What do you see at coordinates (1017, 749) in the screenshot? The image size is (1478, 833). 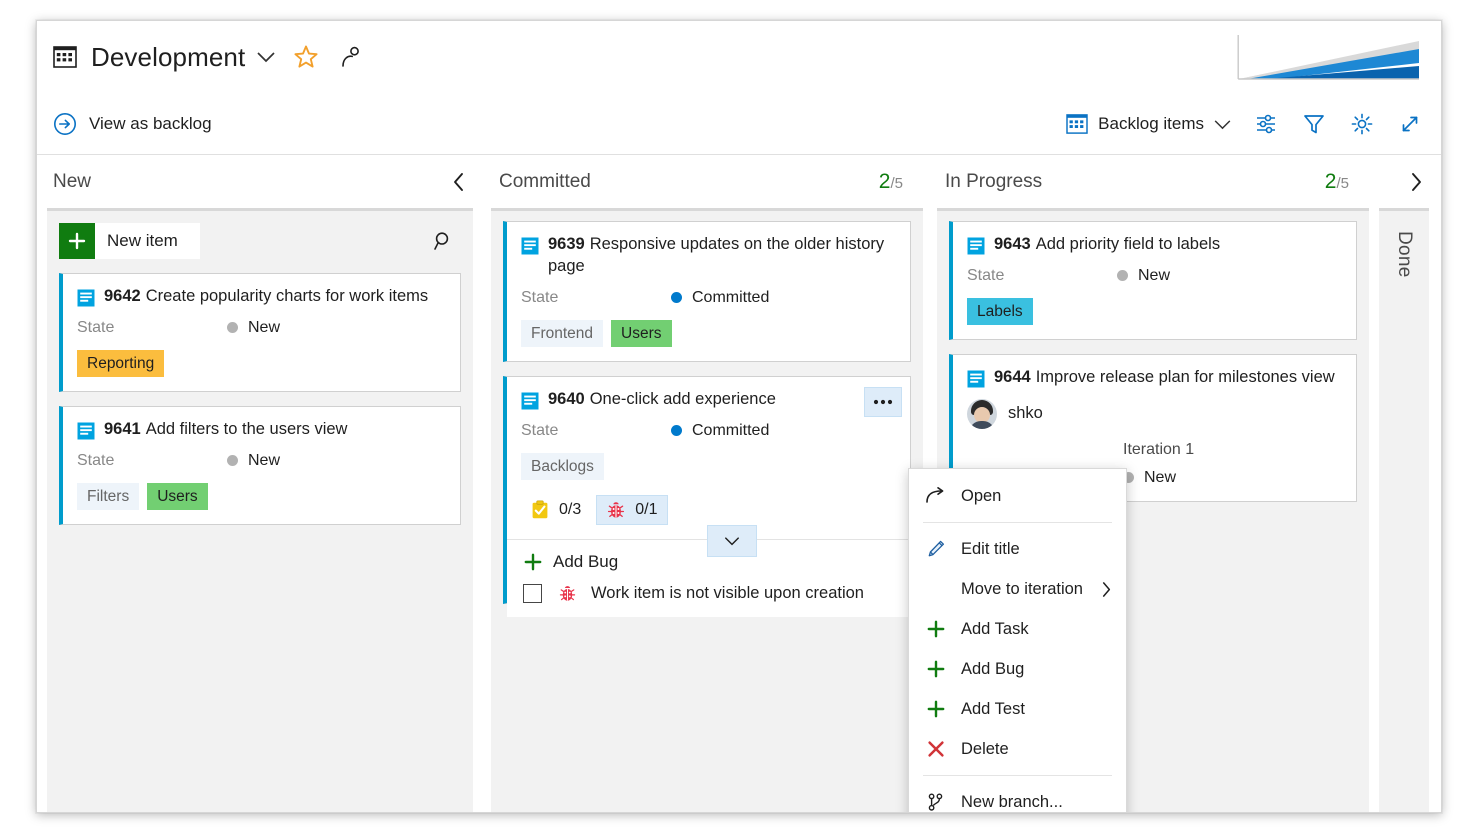 I see `menu-item-delete: Delete` at bounding box center [1017, 749].